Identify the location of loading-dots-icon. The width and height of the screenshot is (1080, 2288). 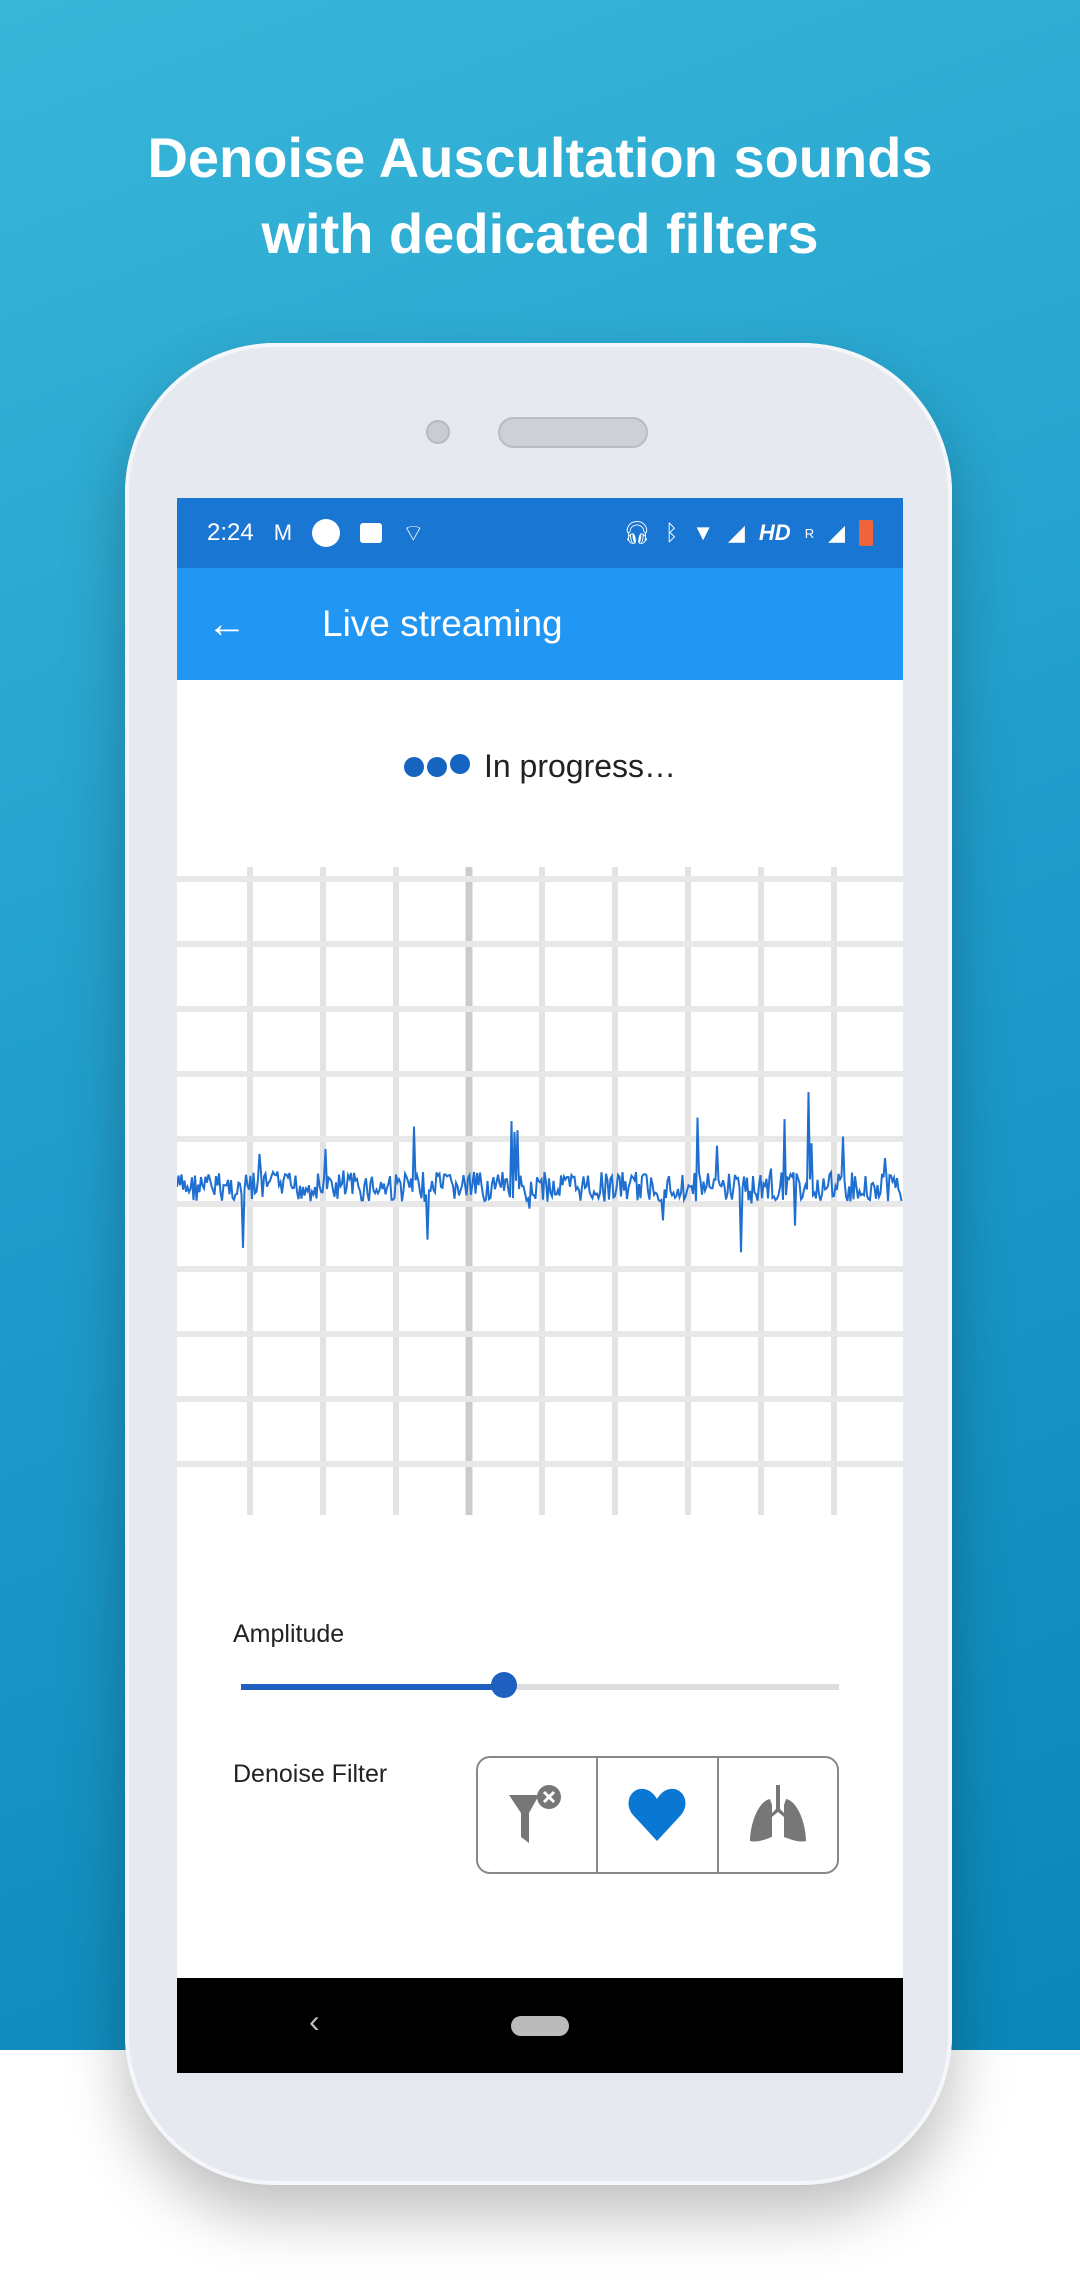
(436, 765).